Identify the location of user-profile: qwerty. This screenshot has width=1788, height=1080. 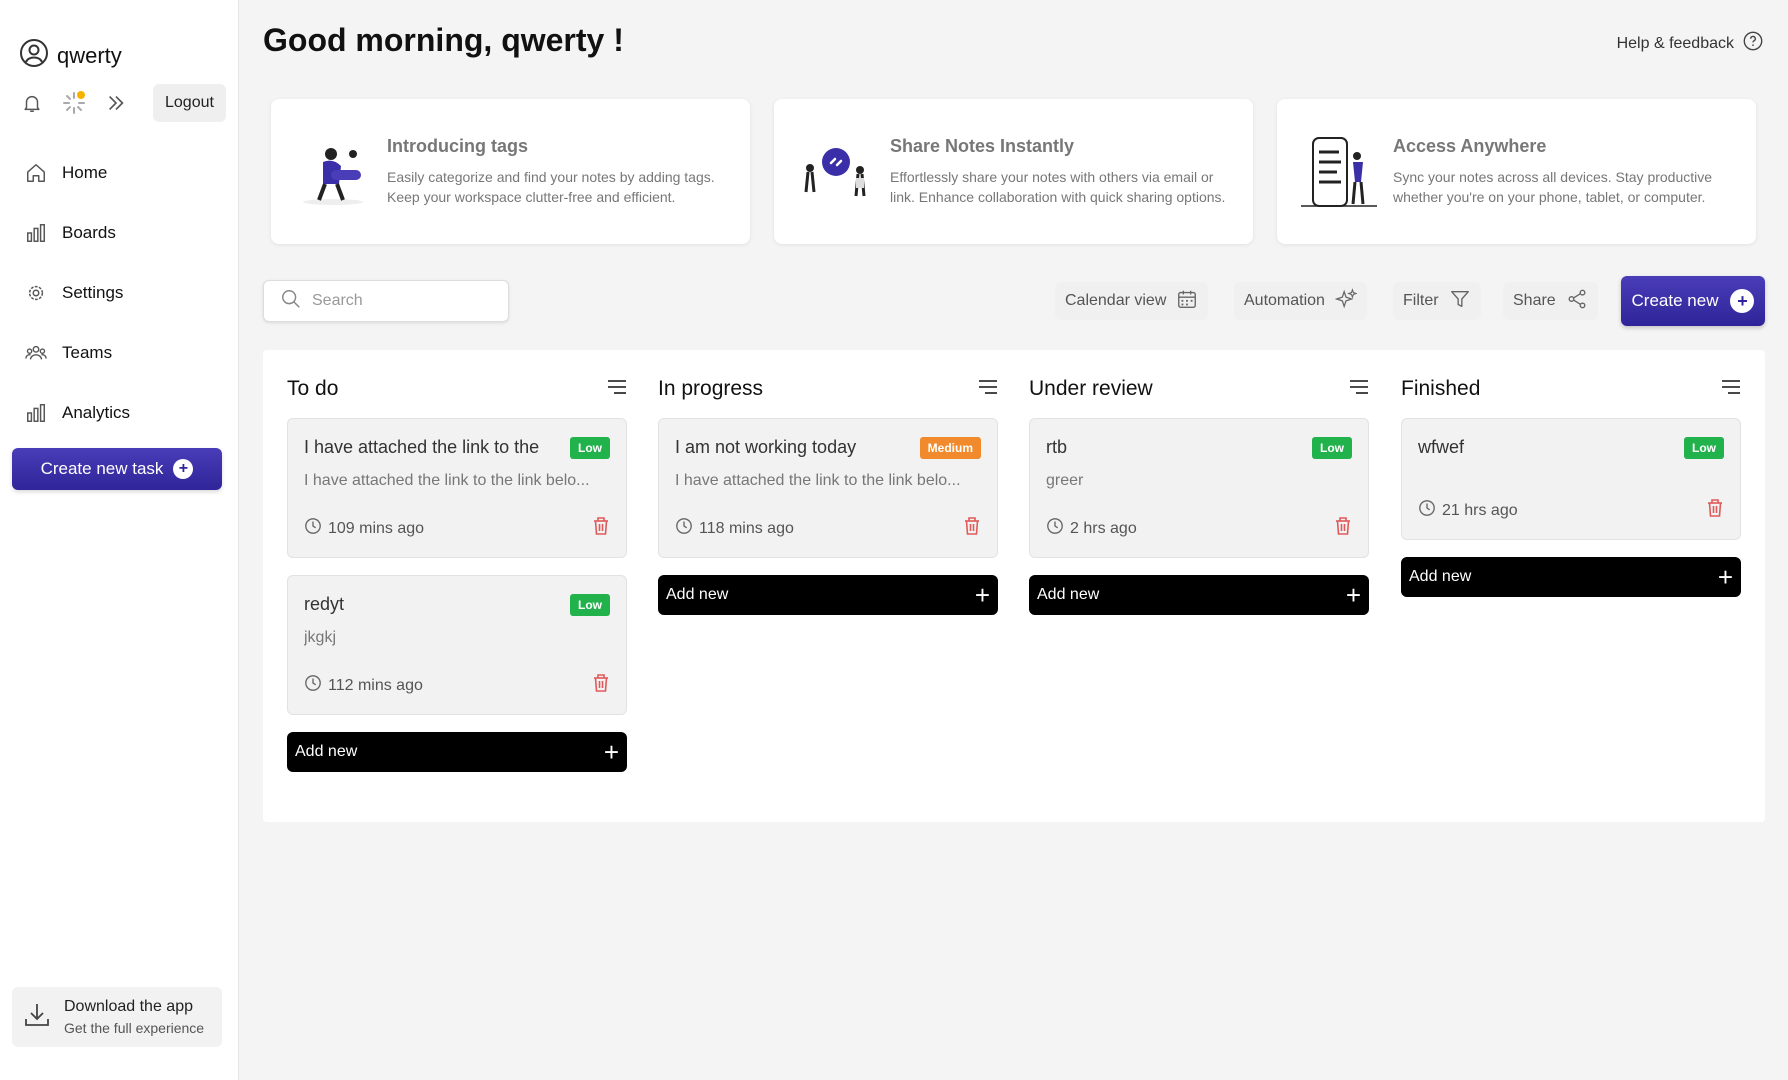
(70, 55).